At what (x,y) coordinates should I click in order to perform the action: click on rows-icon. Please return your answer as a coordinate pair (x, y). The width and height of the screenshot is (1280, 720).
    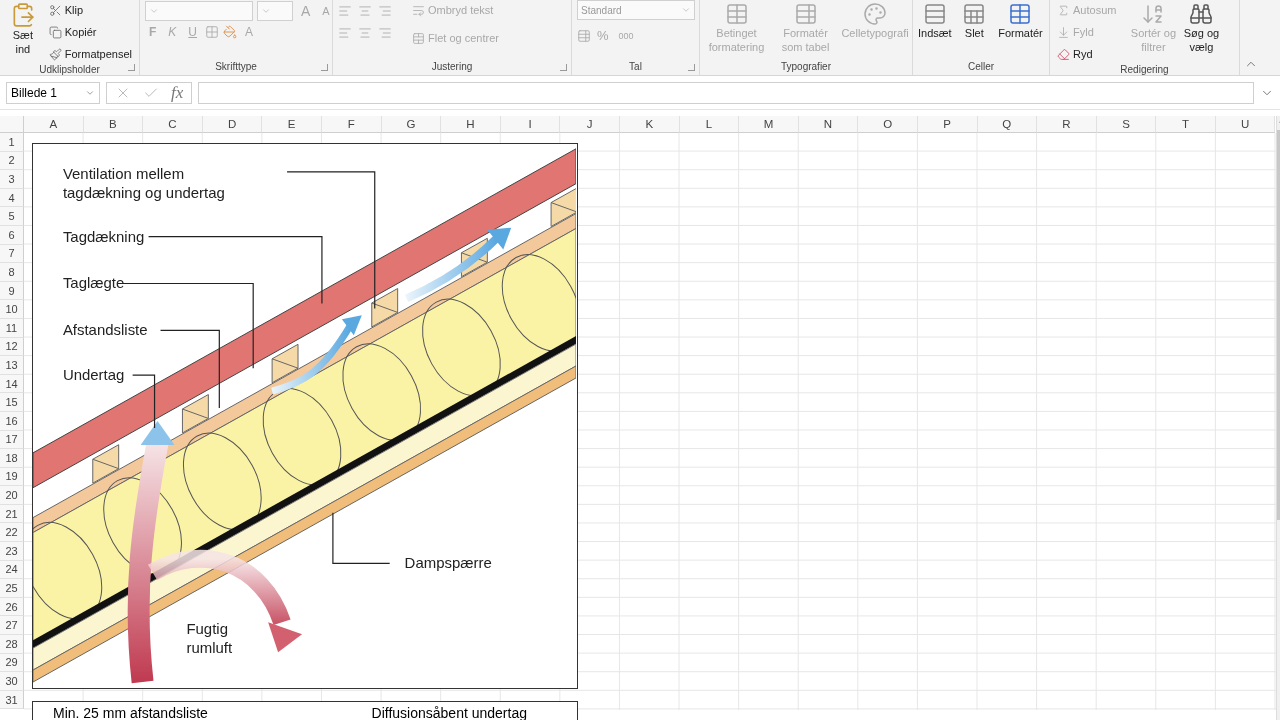
    Looking at the image, I should click on (934, 14).